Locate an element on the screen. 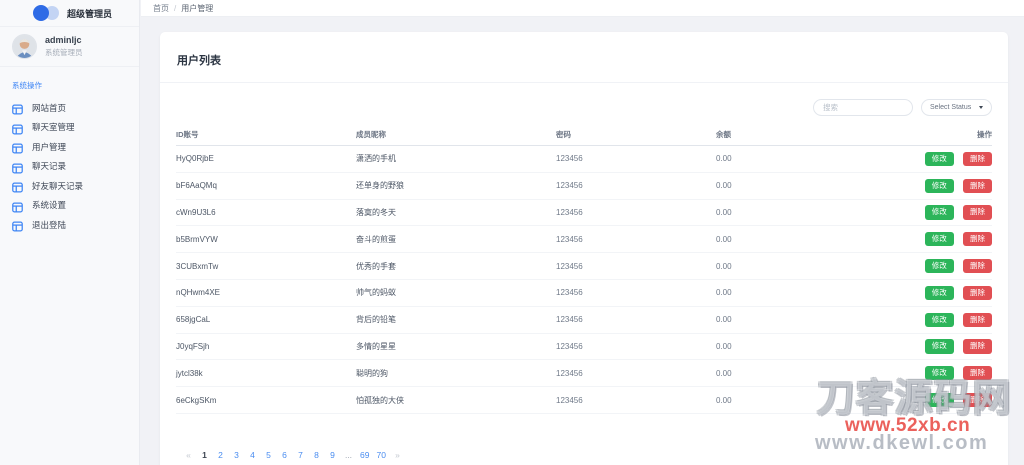 The image size is (1024, 465). sidebar-menu-item: 聊天室管理 is located at coordinates (75, 128).